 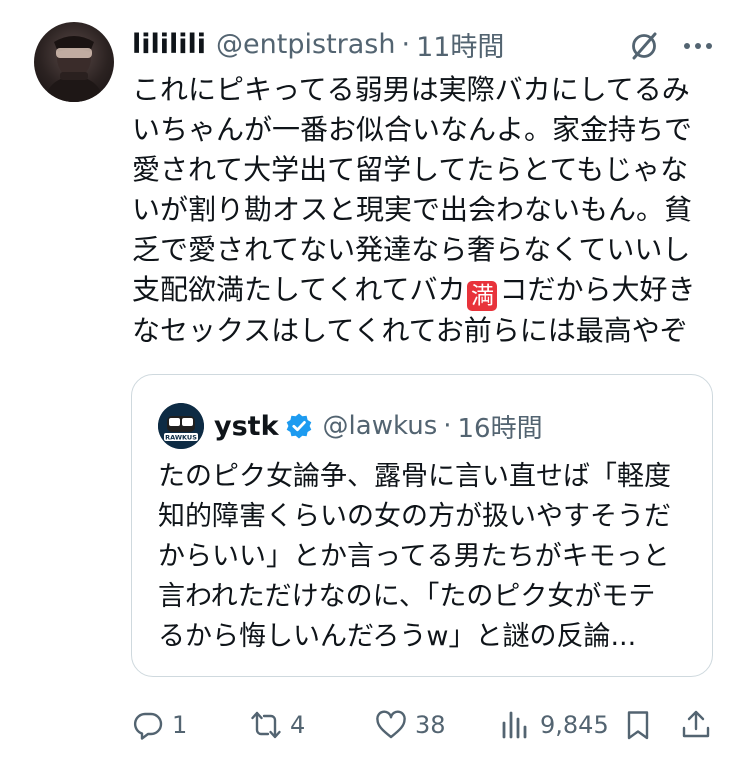 I want to click on repost-icon, so click(x=266, y=725).